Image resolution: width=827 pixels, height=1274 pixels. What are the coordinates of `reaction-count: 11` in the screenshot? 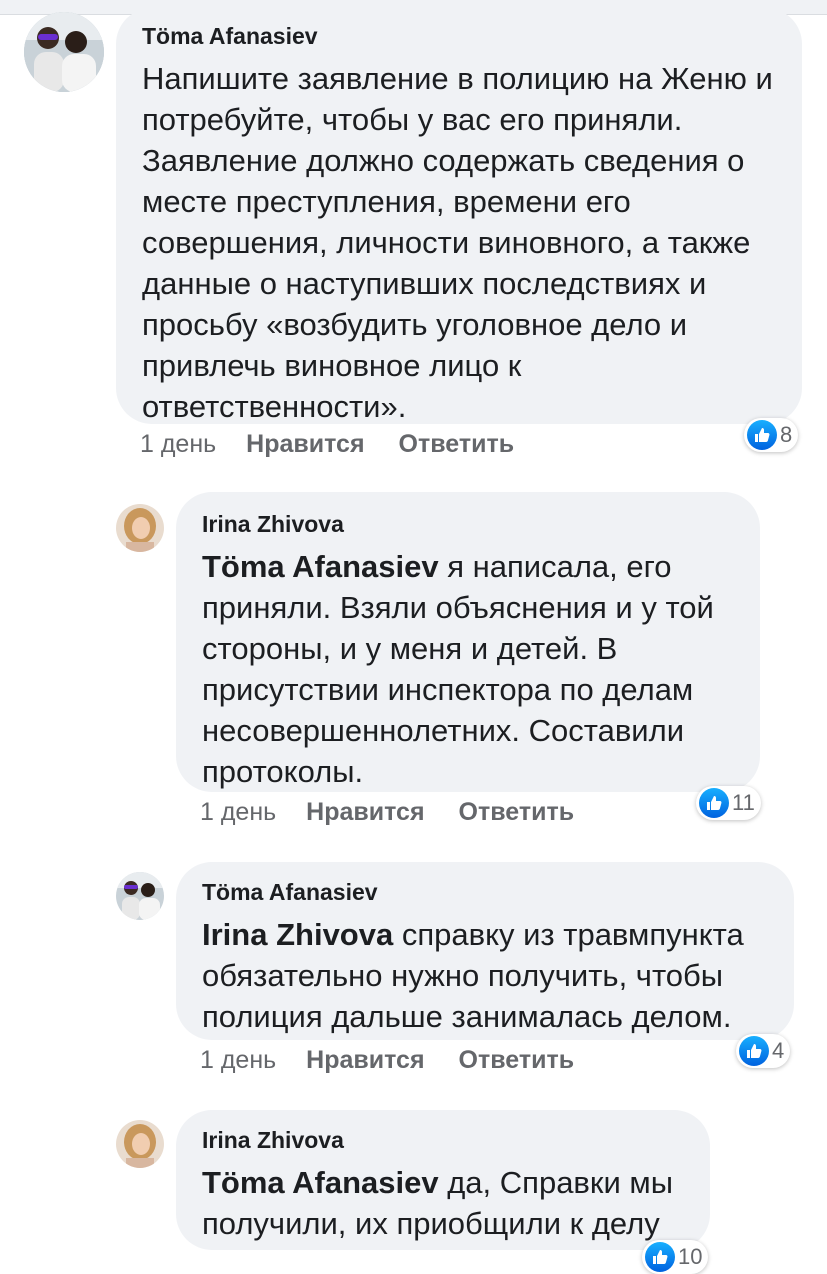 It's located at (728, 803).